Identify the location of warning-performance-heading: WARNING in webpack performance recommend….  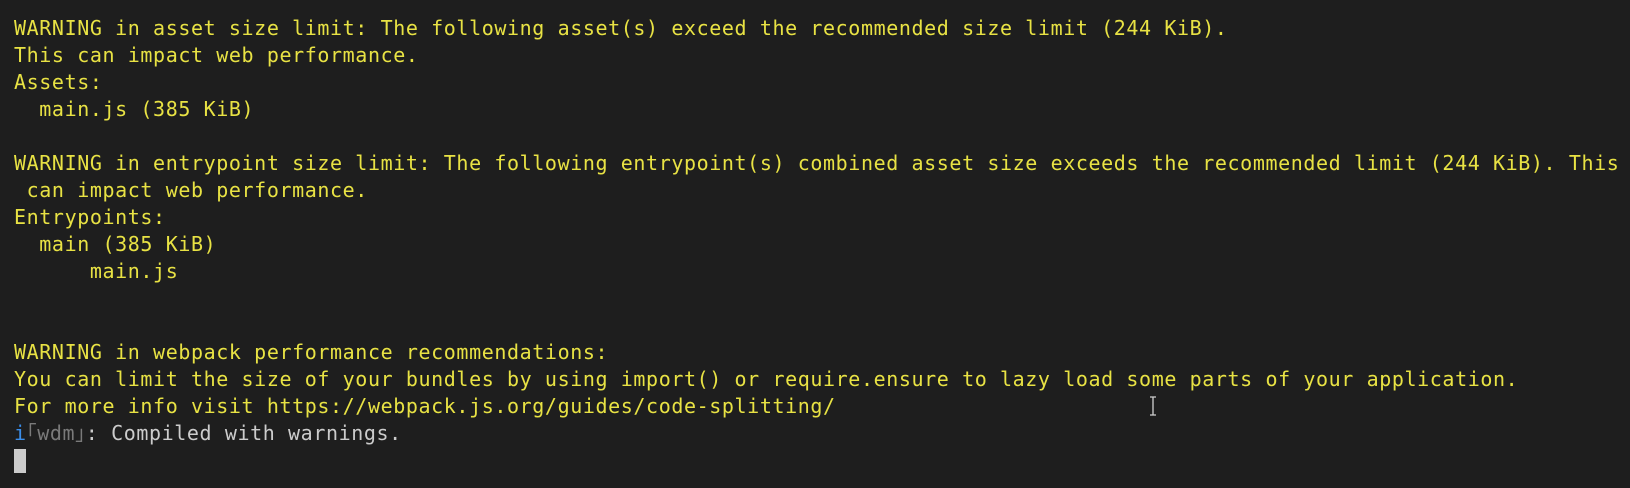
(311, 352).